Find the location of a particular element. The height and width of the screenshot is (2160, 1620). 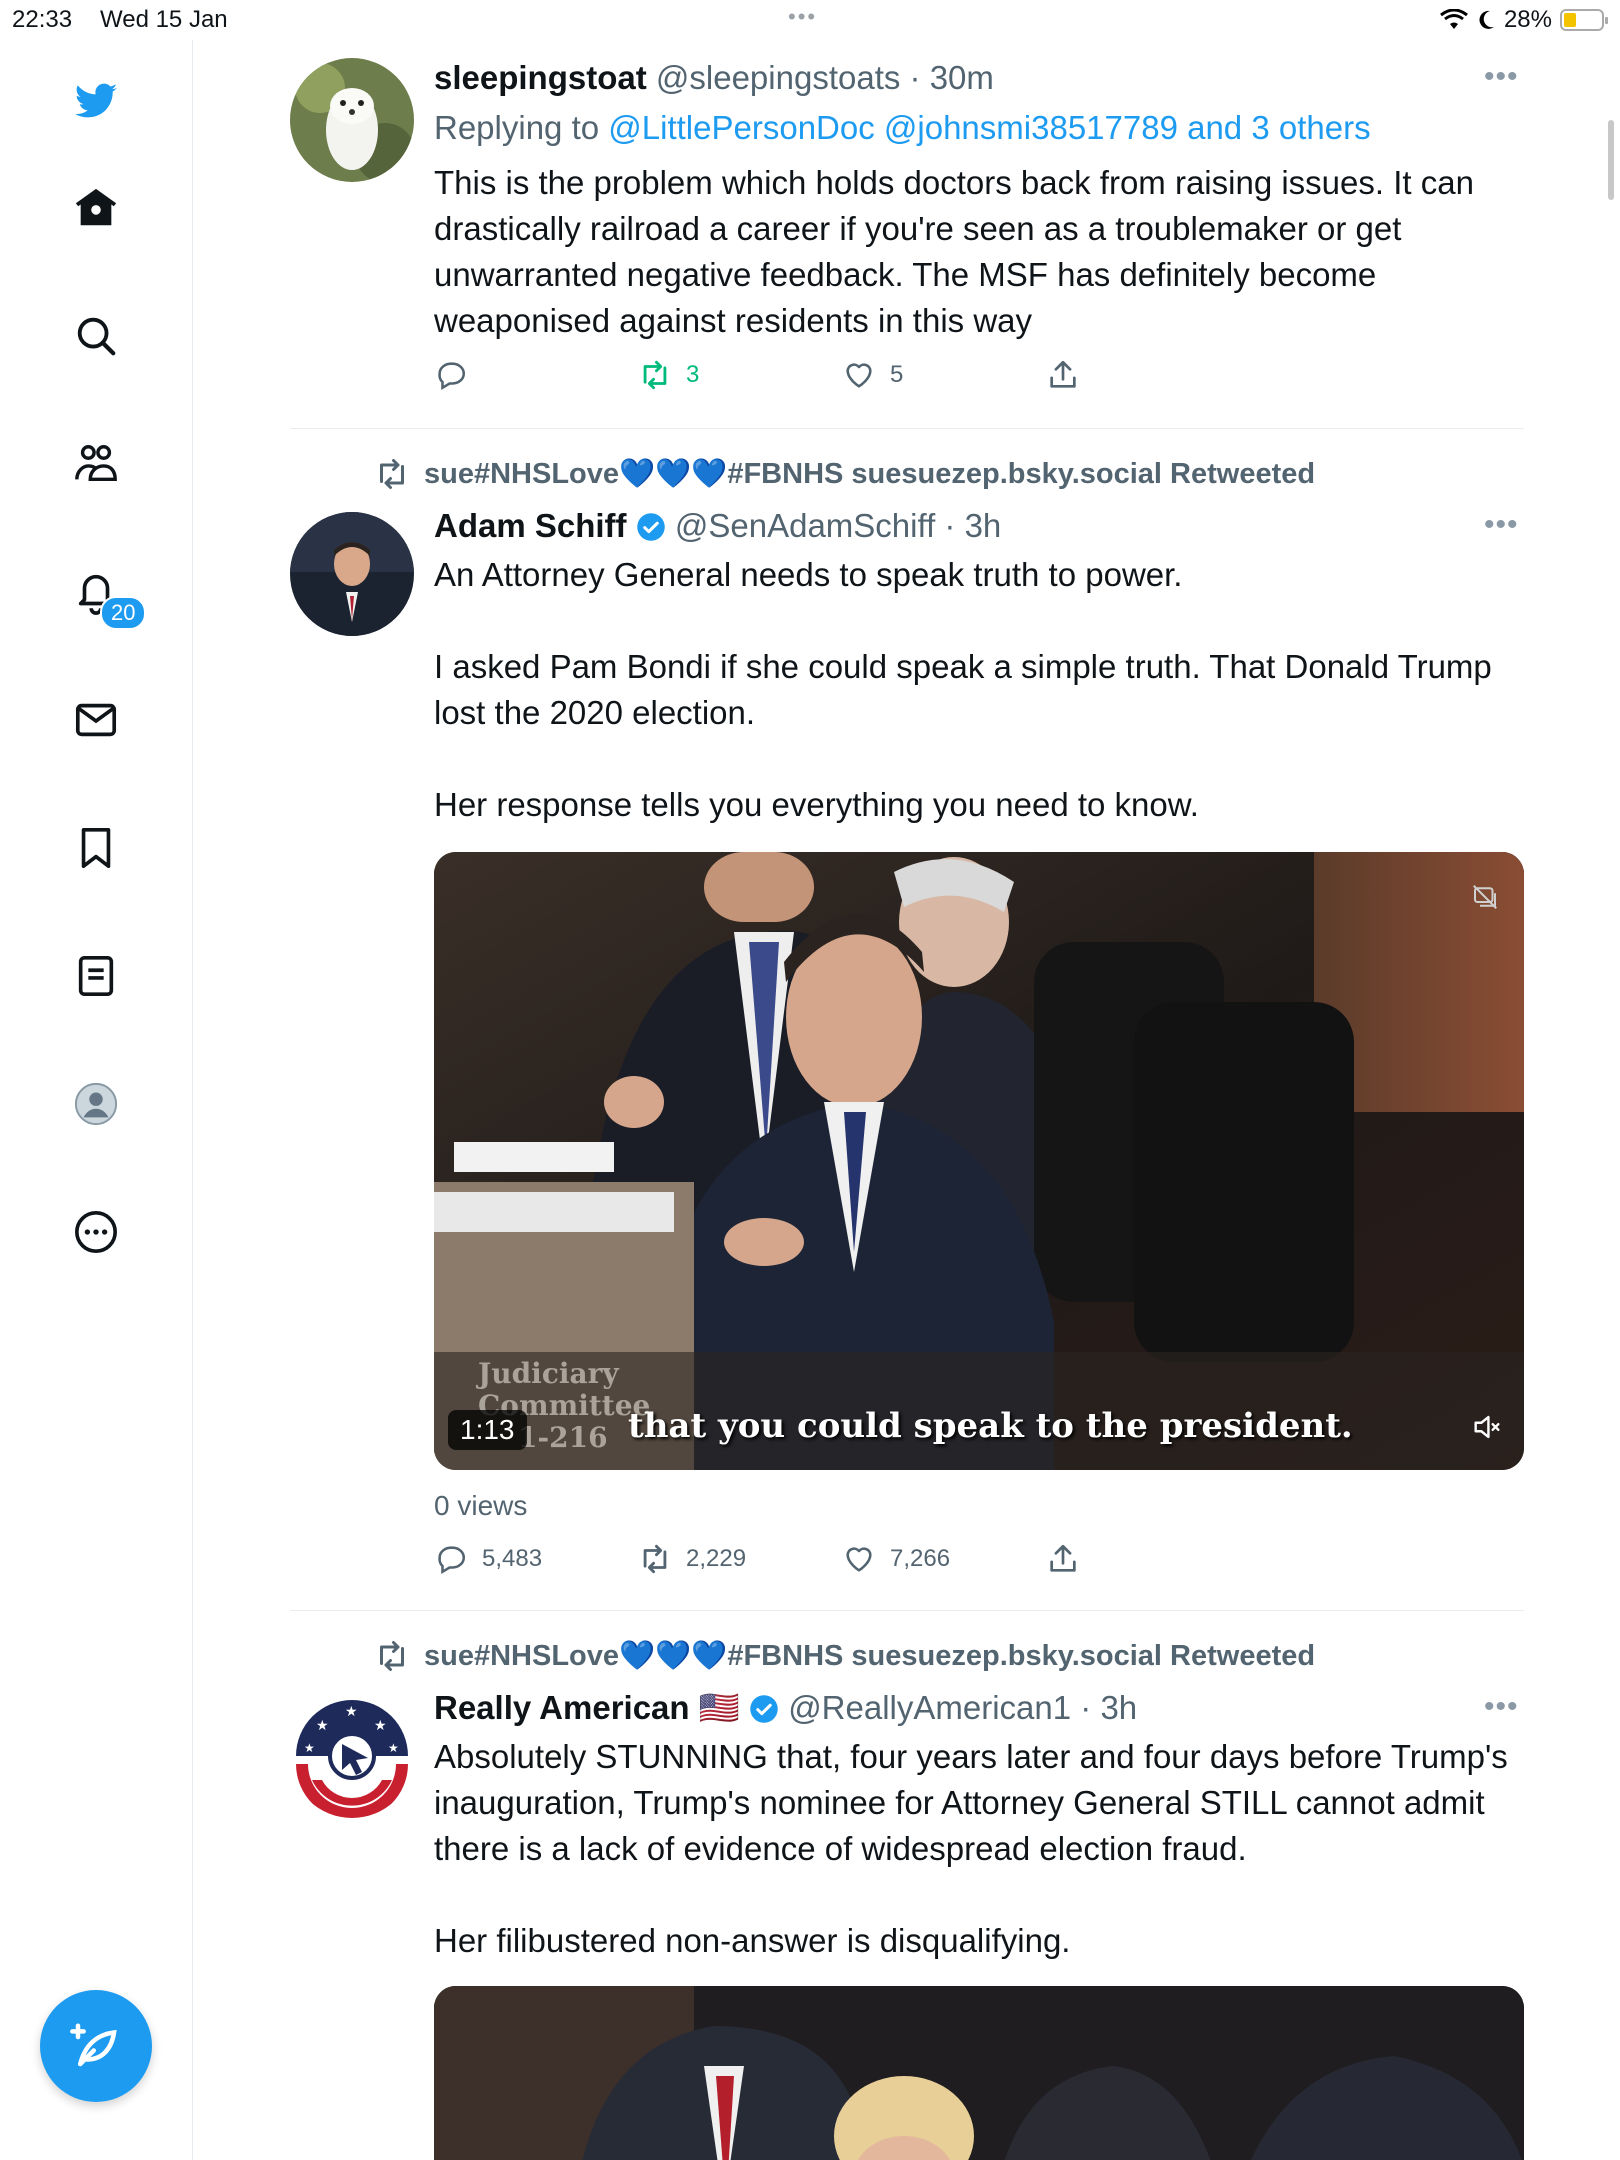

status-date: Wed 15 Jan is located at coordinates (164, 19).